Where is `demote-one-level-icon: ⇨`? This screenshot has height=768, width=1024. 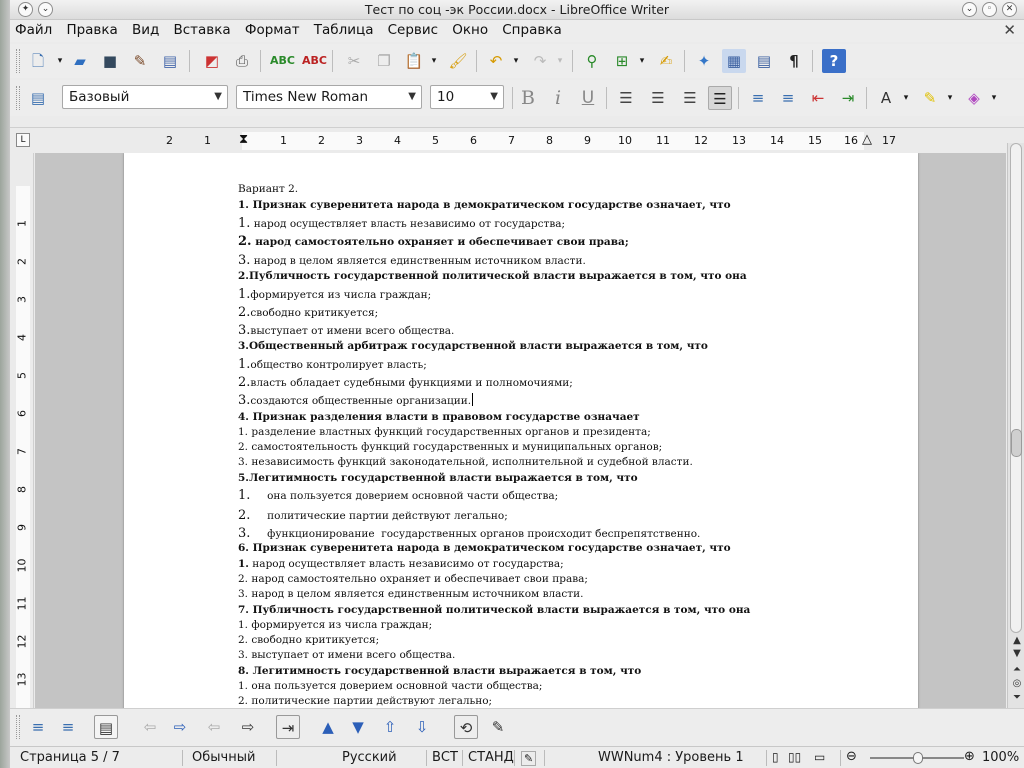 demote-one-level-icon: ⇨ is located at coordinates (180, 727).